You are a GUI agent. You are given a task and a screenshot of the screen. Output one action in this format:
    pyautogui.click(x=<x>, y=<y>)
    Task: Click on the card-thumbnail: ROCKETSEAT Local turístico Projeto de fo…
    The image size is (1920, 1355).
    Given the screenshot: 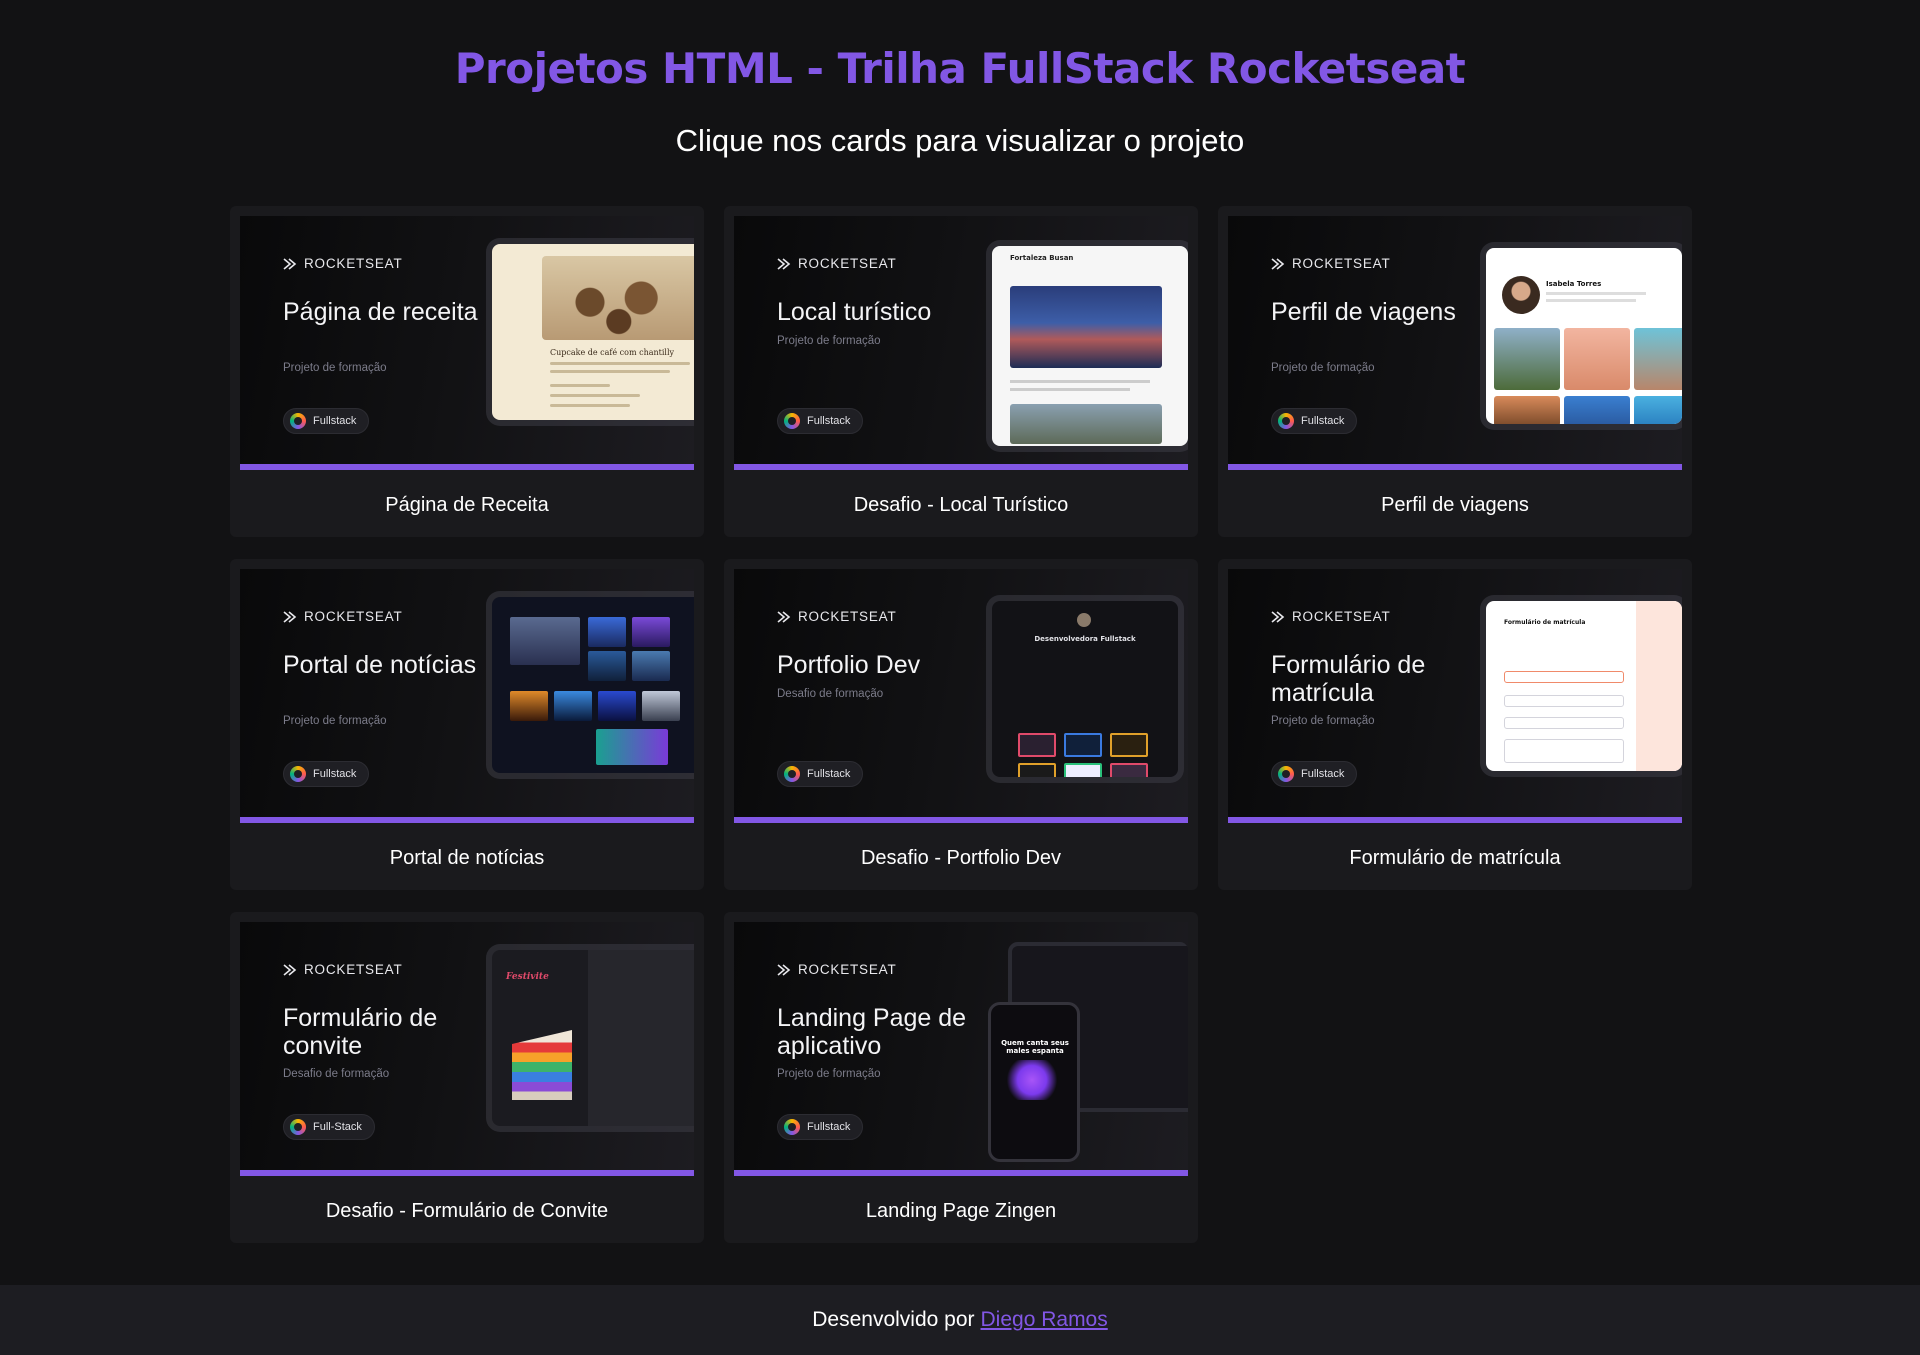 What is the action you would take?
    pyautogui.click(x=961, y=343)
    